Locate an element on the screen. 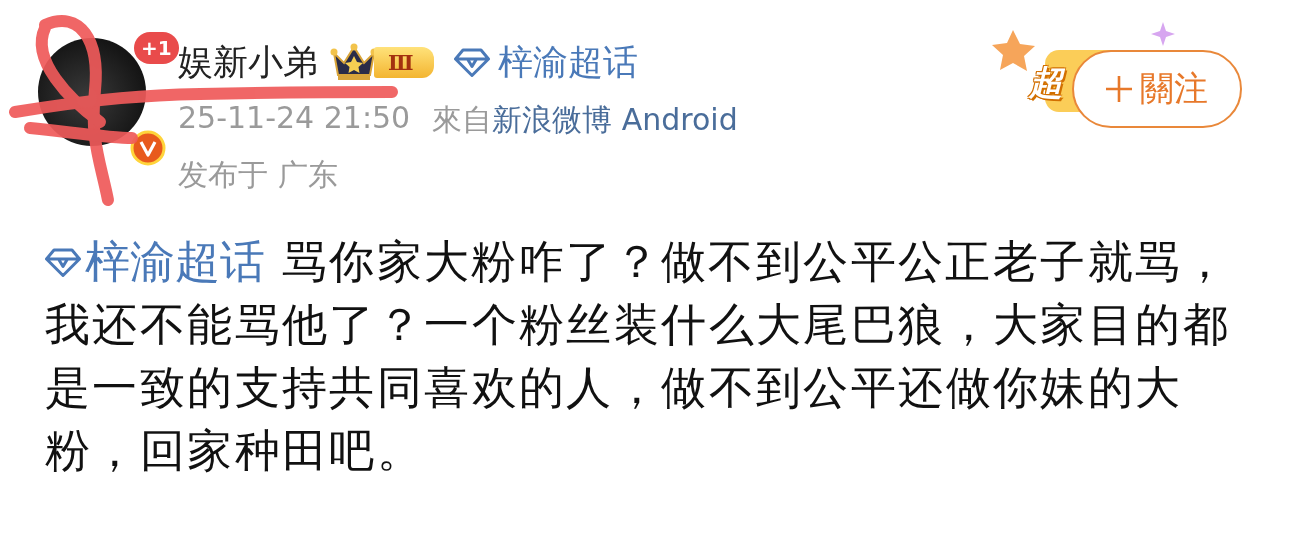 The height and width of the screenshot is (549, 1289). notification-badge: +1 is located at coordinates (156, 48).